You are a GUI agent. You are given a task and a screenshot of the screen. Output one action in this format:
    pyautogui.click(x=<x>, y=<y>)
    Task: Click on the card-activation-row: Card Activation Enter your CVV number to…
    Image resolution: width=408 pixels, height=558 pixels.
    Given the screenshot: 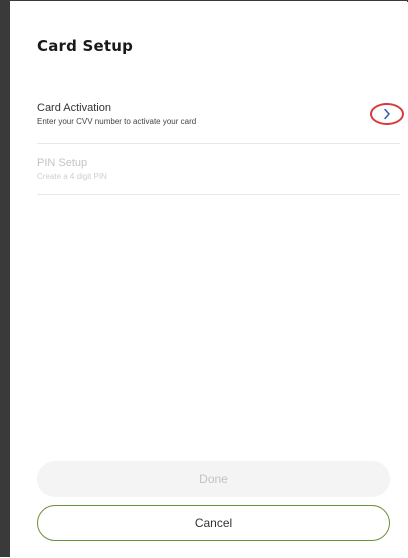 What is the action you would take?
    pyautogui.click(x=220, y=120)
    